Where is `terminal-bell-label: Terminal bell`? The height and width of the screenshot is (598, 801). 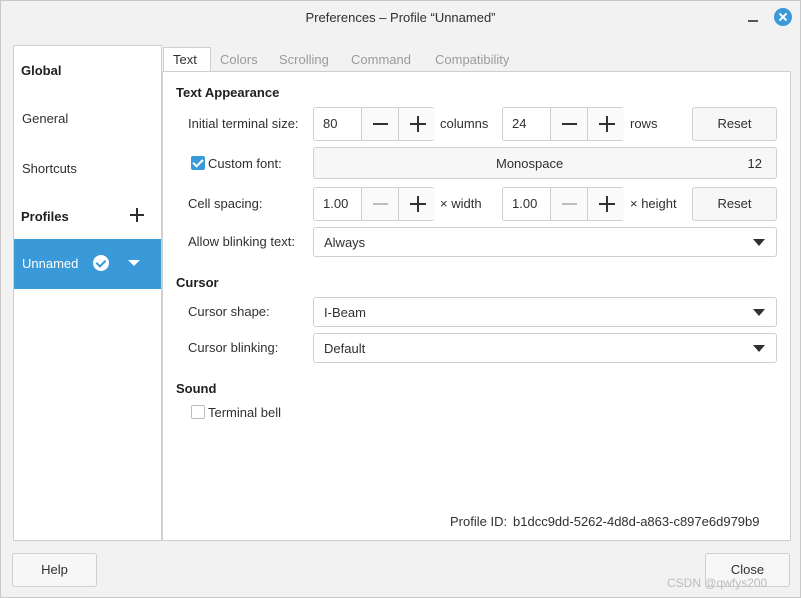
terminal-bell-label: Terminal bell is located at coordinates (244, 412).